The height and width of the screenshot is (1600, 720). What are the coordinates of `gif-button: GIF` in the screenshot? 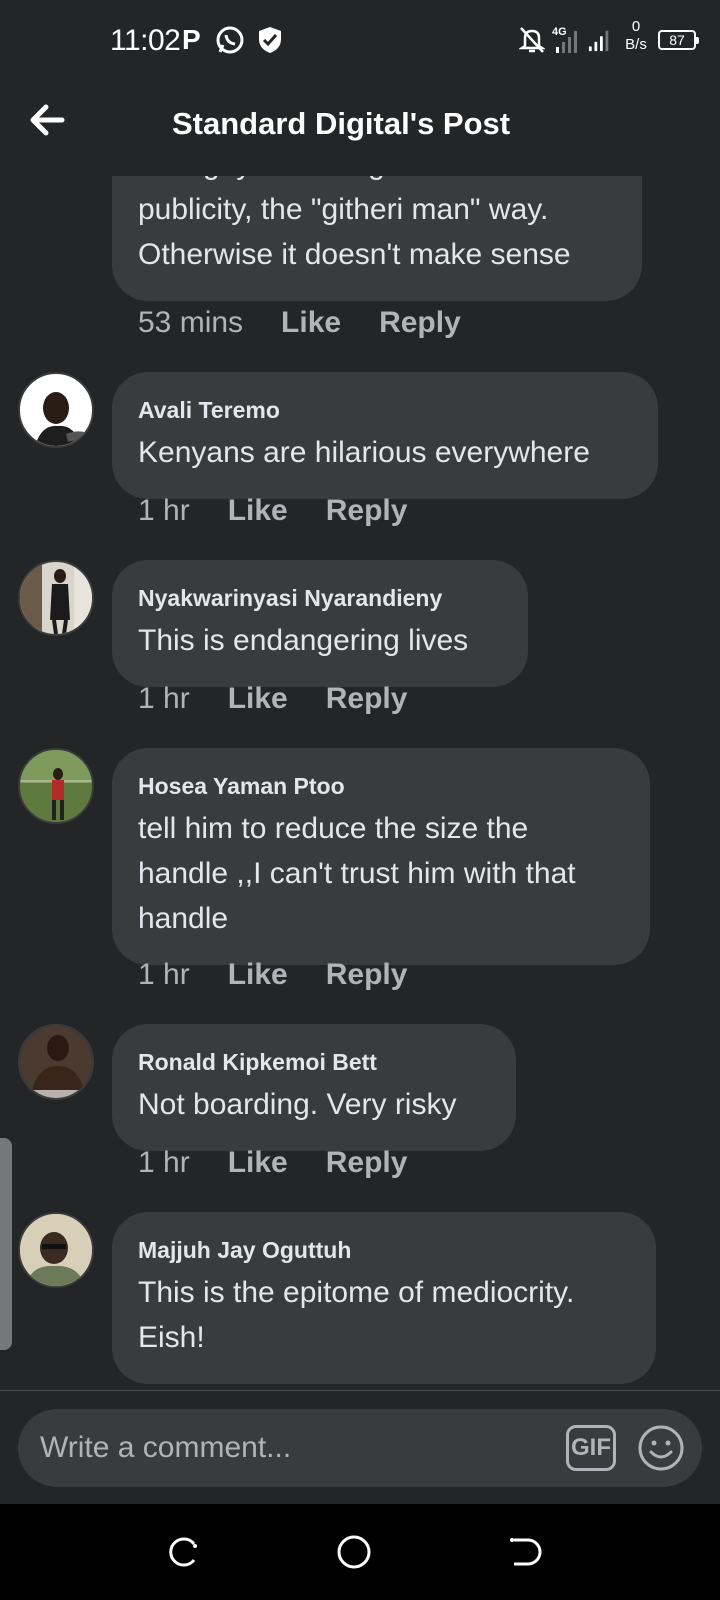 It's located at (591, 1448).